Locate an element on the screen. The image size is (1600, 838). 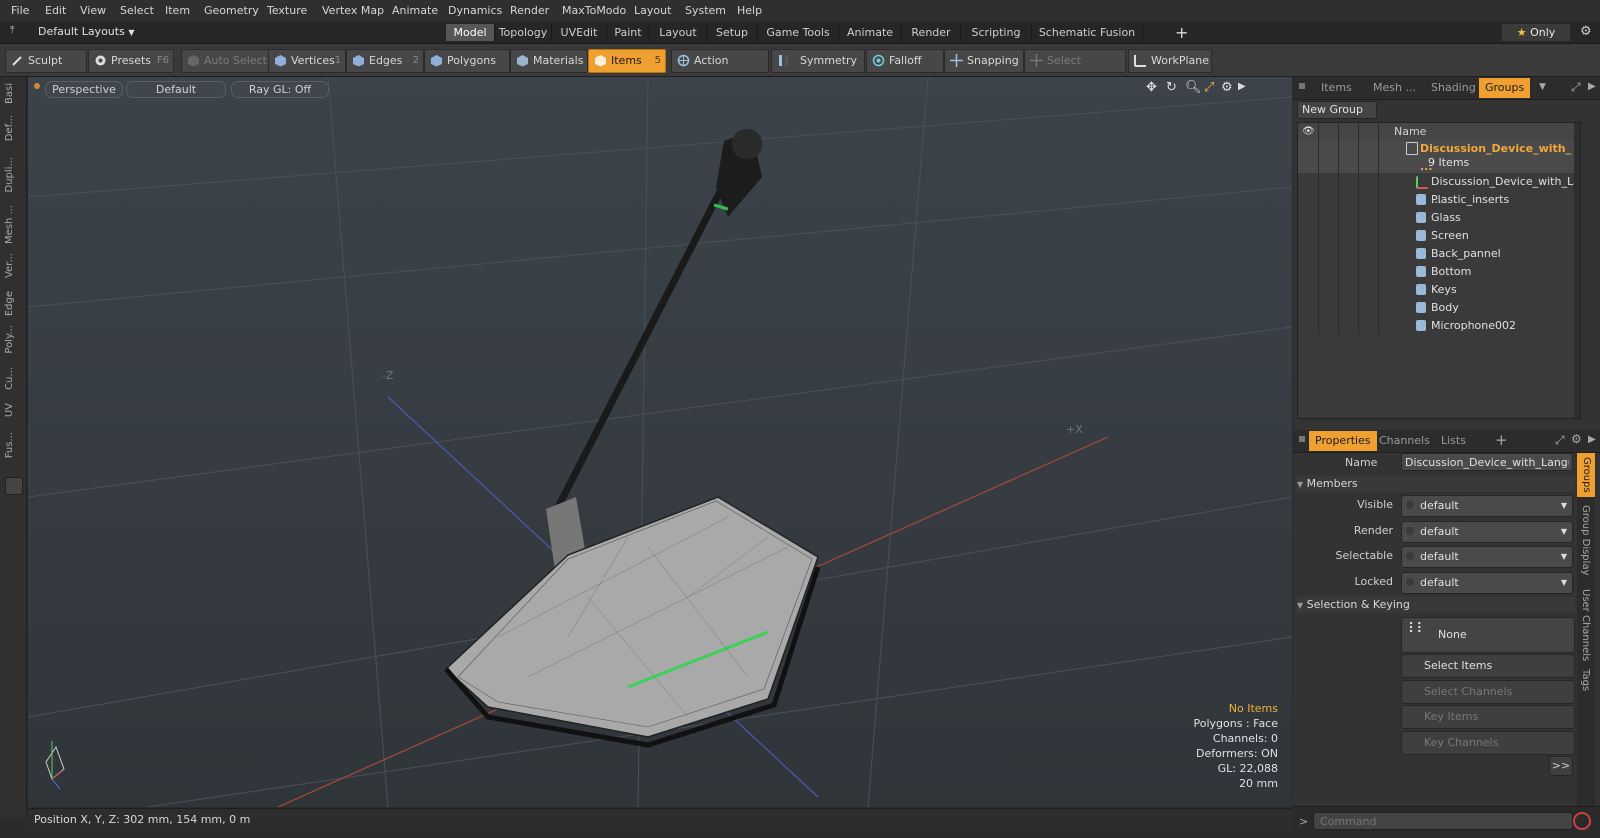
shading-button: Default is located at coordinates (176, 89).